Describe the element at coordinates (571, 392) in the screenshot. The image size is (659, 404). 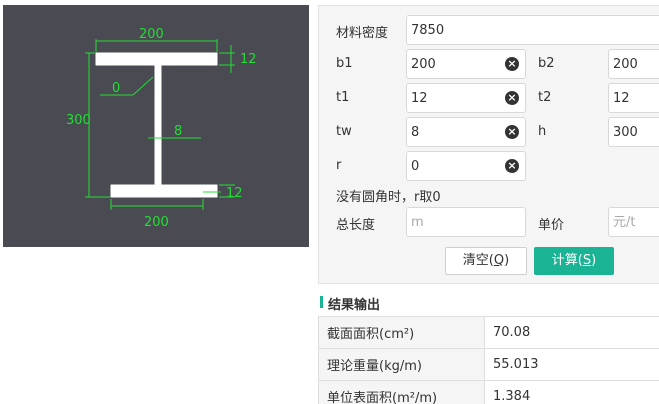
I see `result-value: 1.384` at that location.